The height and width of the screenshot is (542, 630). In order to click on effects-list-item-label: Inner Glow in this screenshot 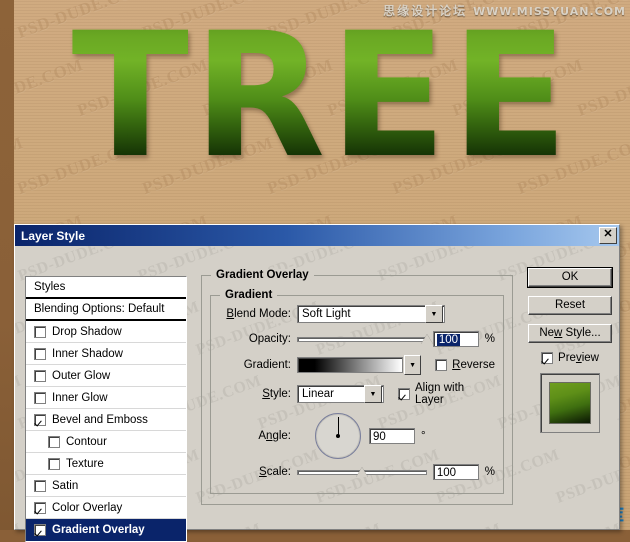, I will do `click(80, 397)`.